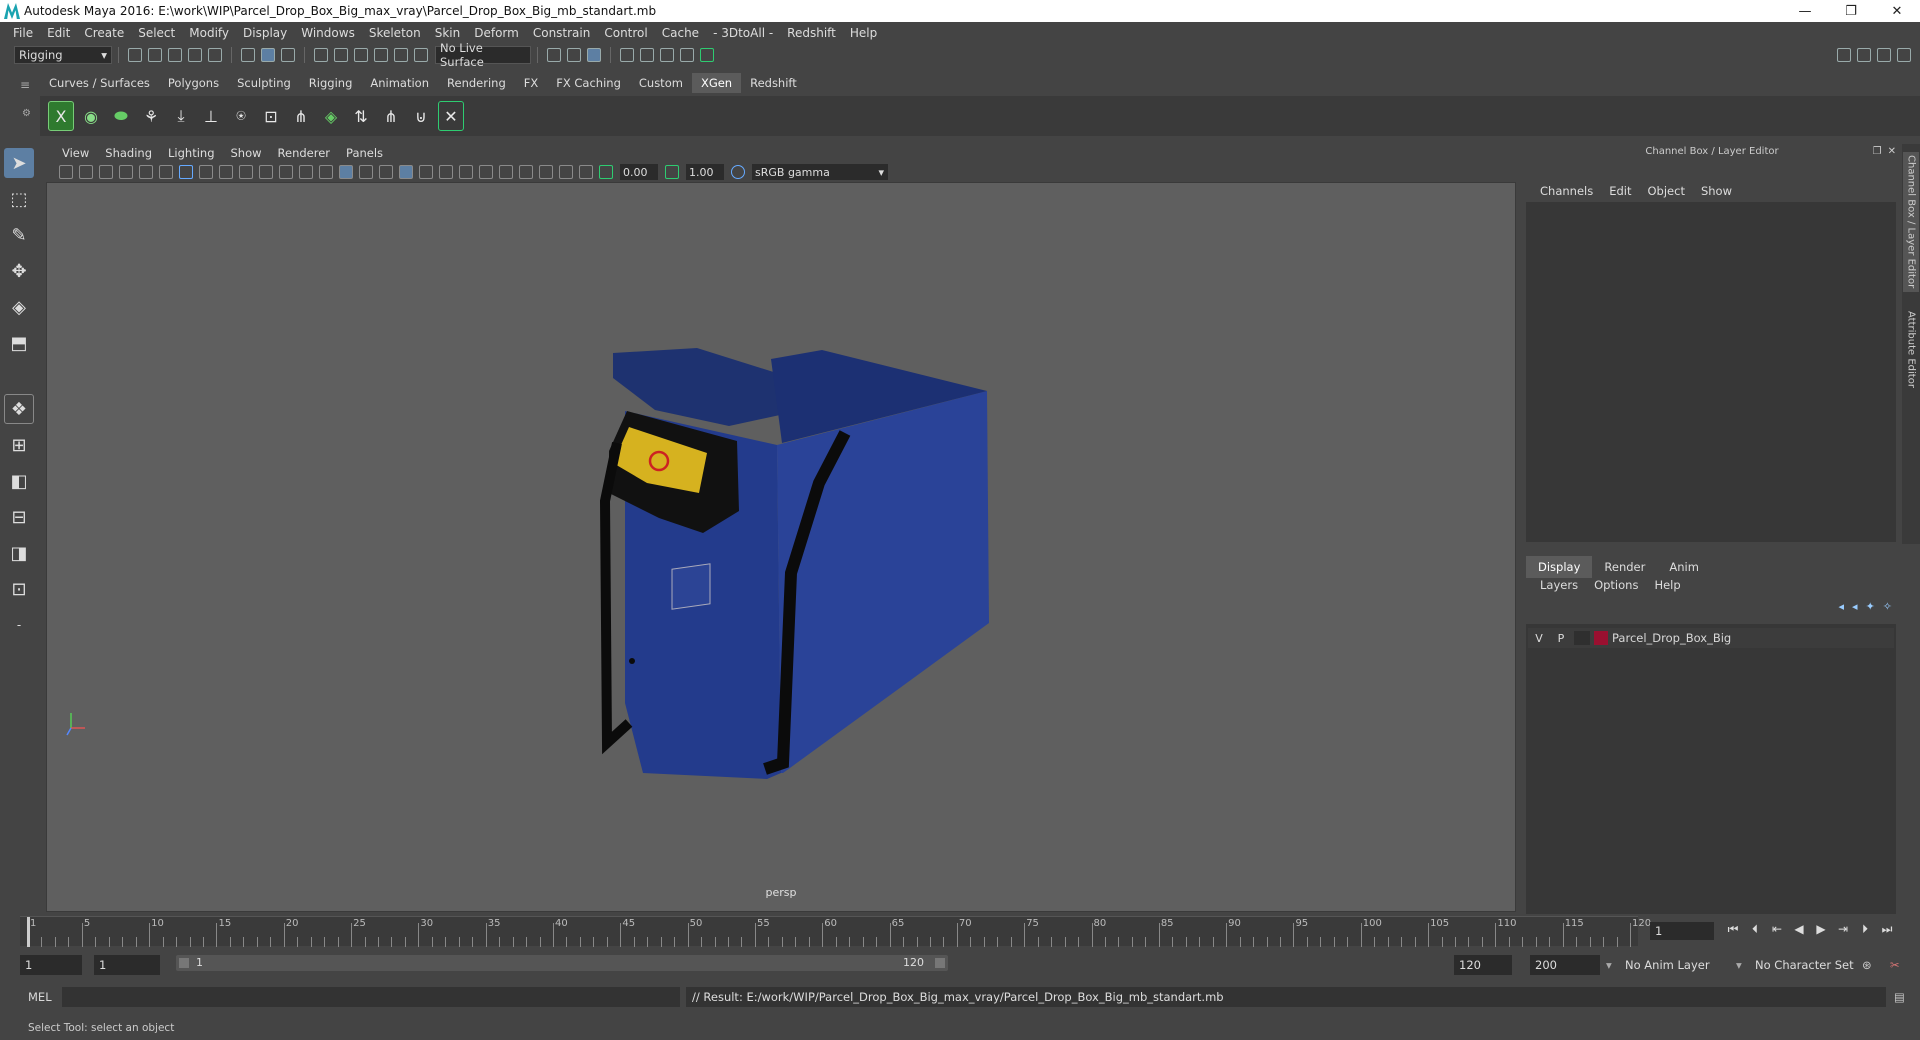  Describe the element at coordinates (209, 33) in the screenshot. I see `menu-modify: Modify` at that location.